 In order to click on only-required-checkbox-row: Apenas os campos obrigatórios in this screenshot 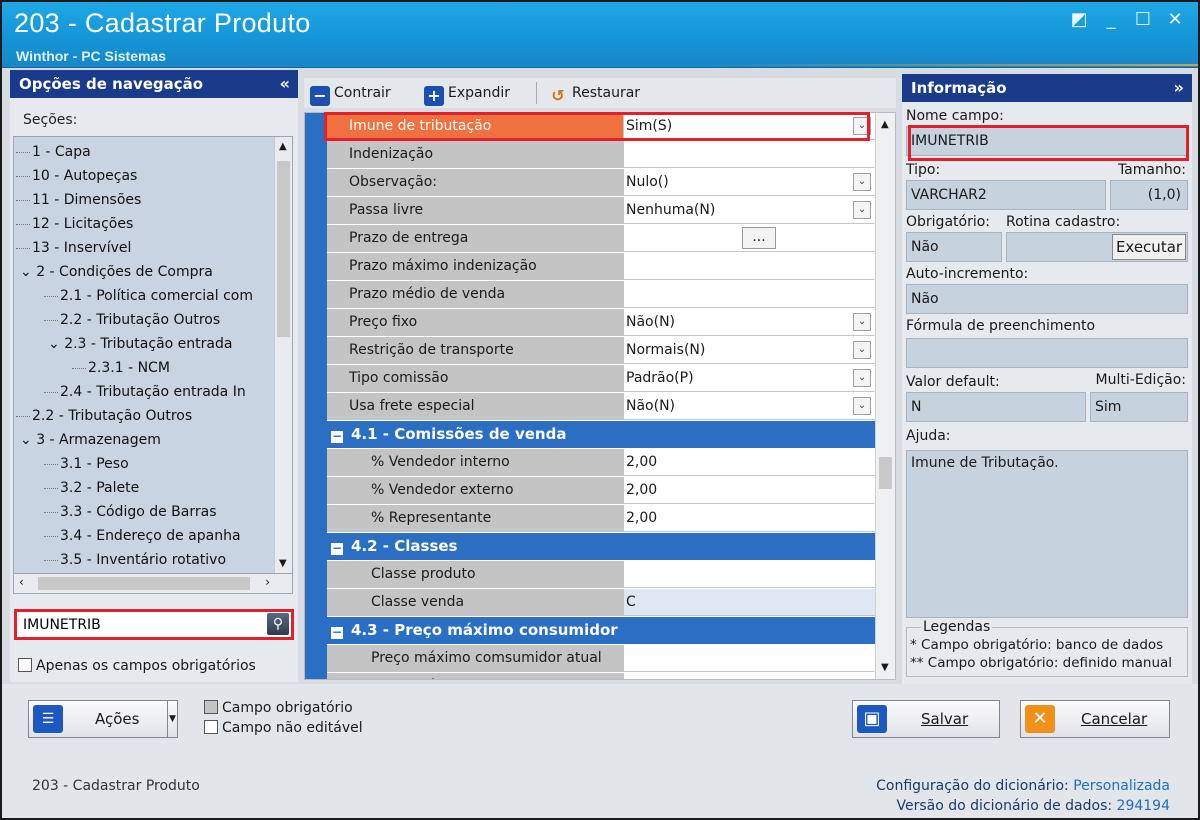, I will do `click(137, 666)`.